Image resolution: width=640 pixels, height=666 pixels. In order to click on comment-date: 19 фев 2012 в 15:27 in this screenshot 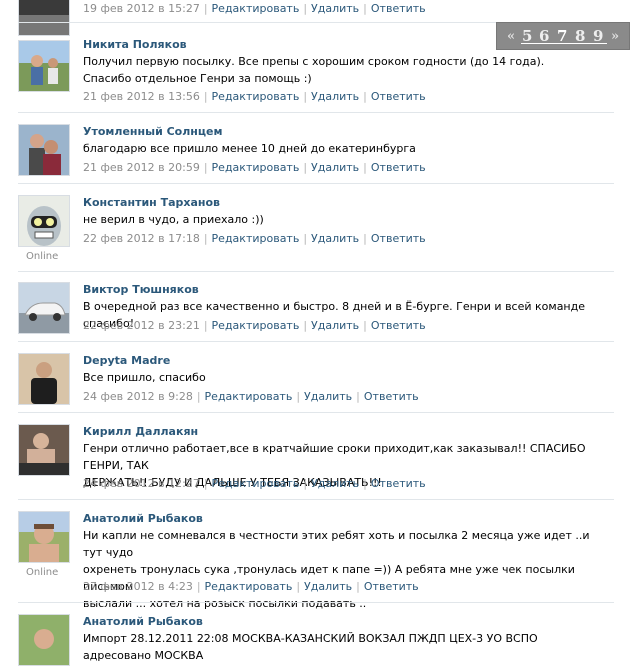, I will do `click(141, 8)`.